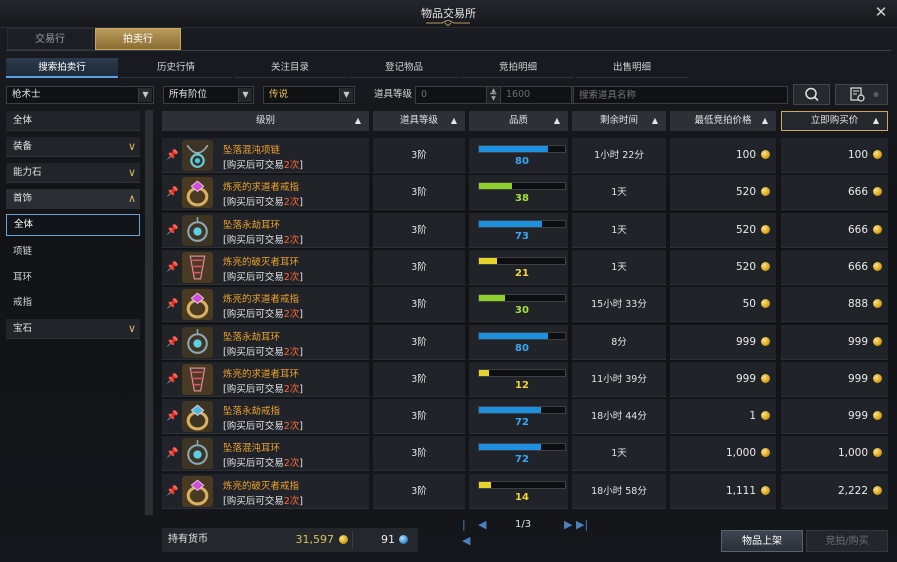  What do you see at coordinates (73, 121) in the screenshot?
I see `category-all: 全体` at bounding box center [73, 121].